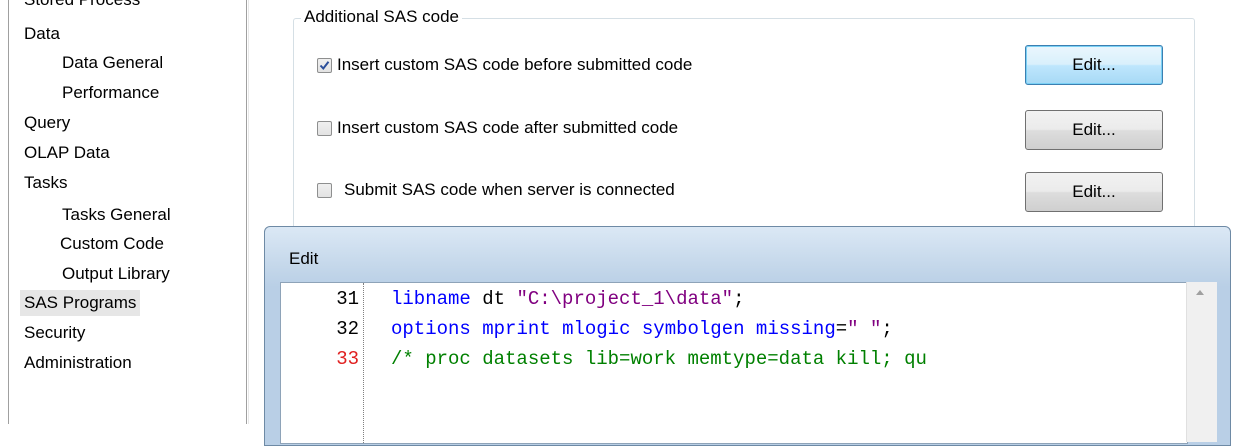 Image resolution: width=1244 pixels, height=446 pixels. Describe the element at coordinates (795, 329) in the screenshot. I see `code-token: missing` at that location.